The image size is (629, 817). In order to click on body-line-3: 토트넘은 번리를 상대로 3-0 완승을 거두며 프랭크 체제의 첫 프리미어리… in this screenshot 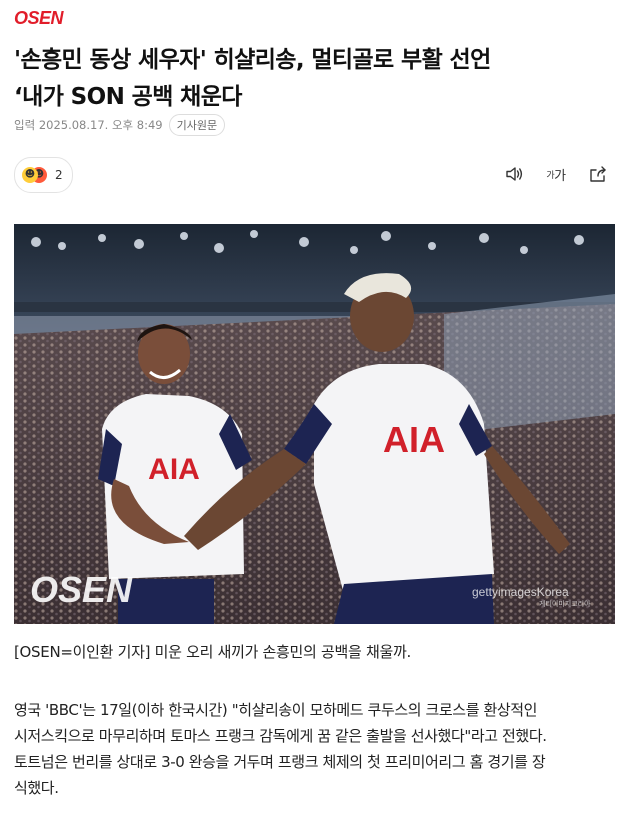, I will do `click(280, 762)`.